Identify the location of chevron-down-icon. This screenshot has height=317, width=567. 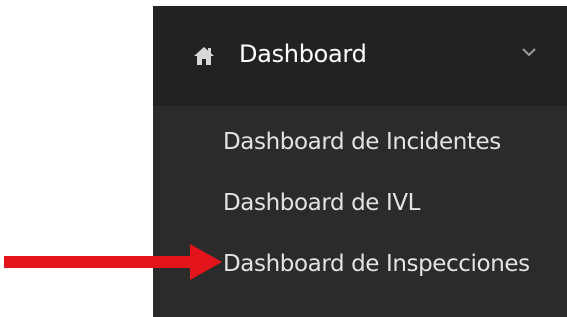
(529, 52).